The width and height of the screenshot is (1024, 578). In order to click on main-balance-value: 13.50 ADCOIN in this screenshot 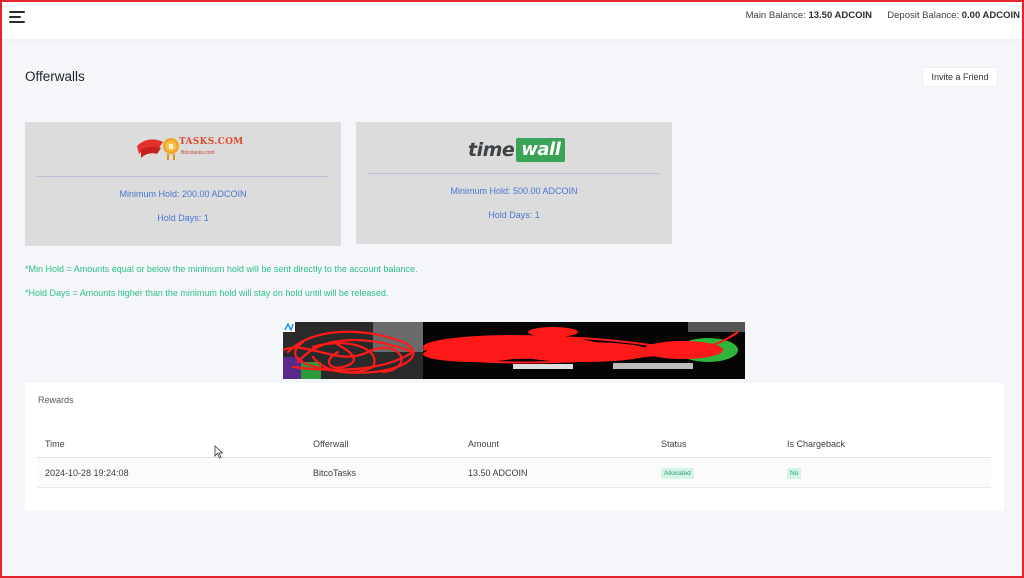, I will do `click(840, 15)`.